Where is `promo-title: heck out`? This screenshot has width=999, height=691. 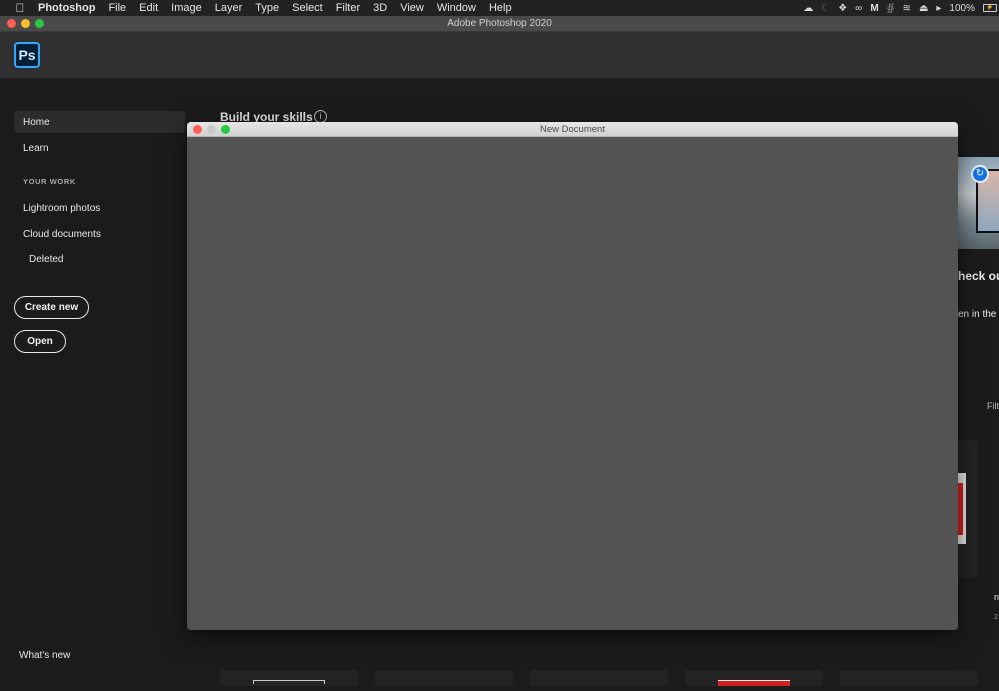 promo-title: heck out is located at coordinates (978, 276).